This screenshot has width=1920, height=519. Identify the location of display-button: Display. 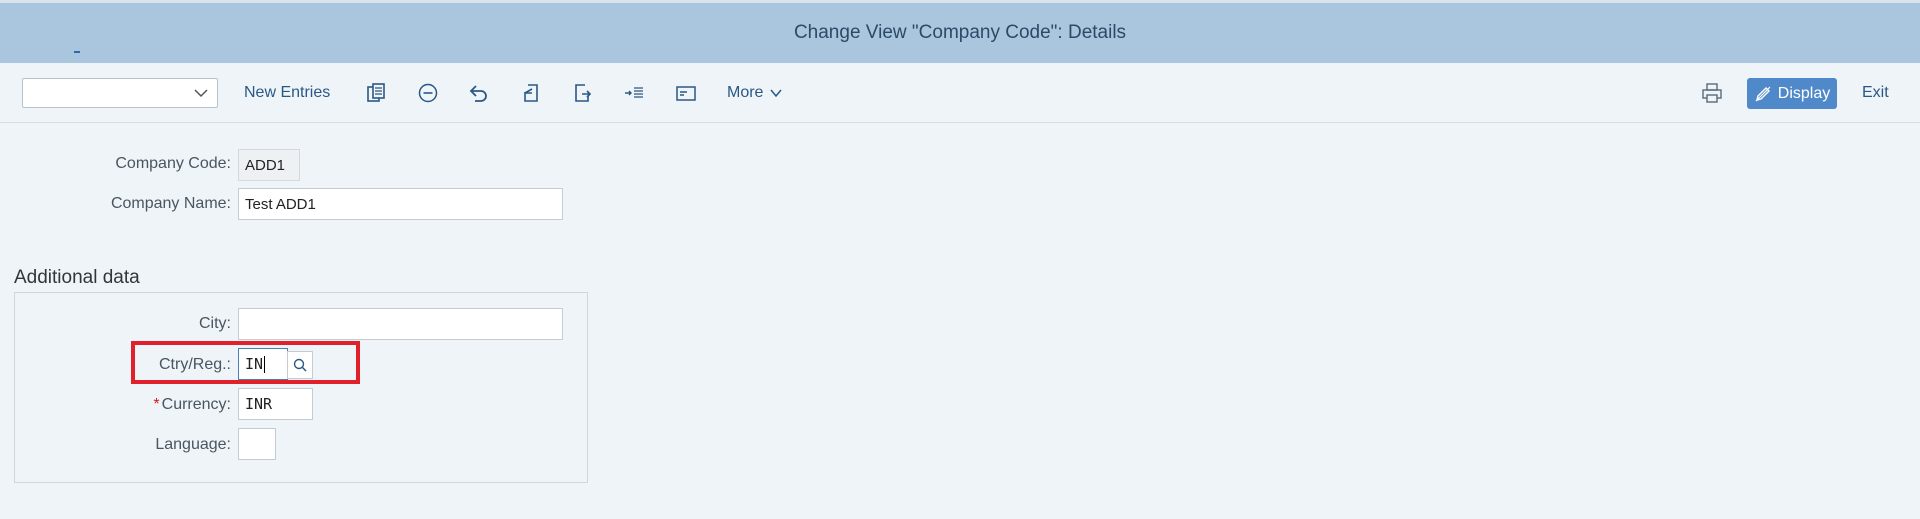
(1792, 93).